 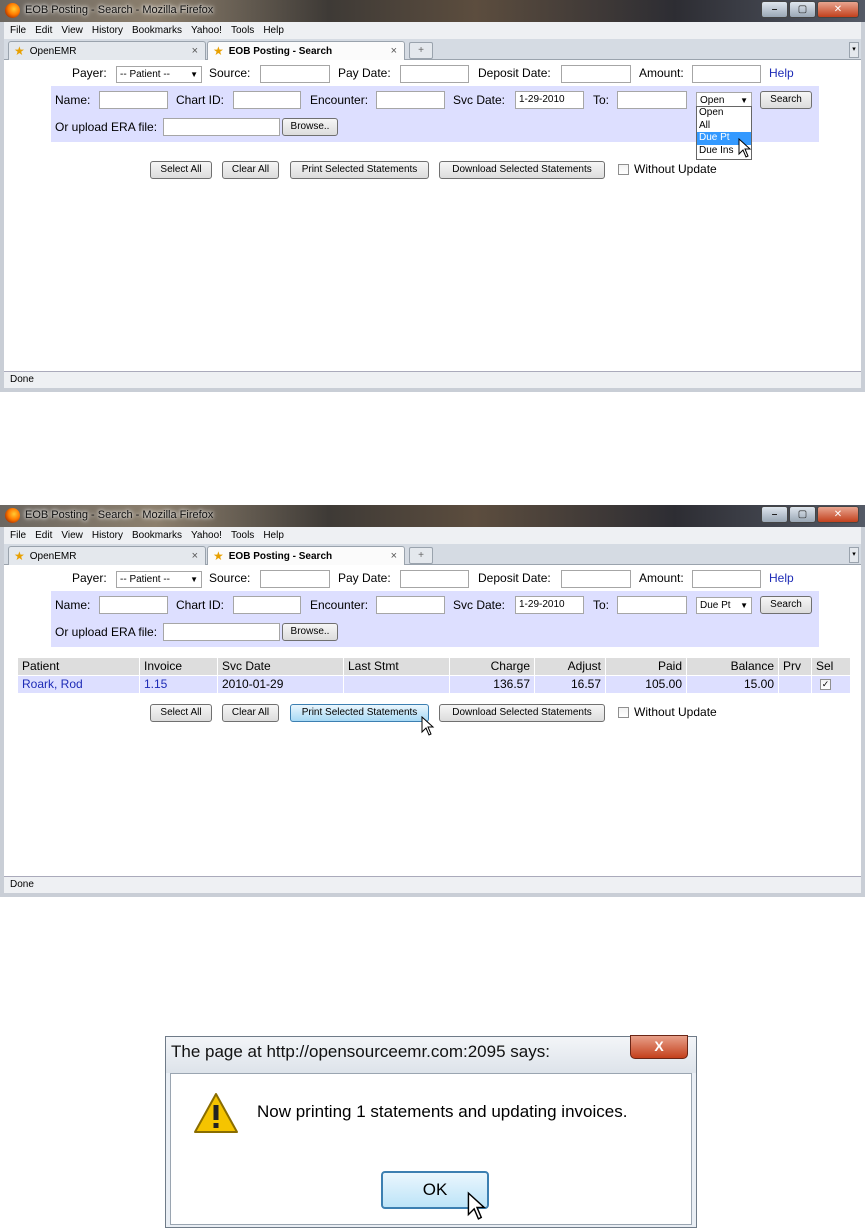 What do you see at coordinates (145, 579) in the screenshot?
I see `payer-select-value: -- Patient --` at bounding box center [145, 579].